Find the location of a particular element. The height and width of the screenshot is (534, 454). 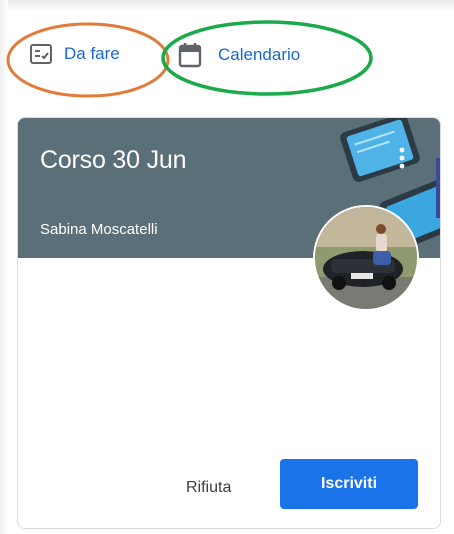

teacher-avatar is located at coordinates (366, 258).